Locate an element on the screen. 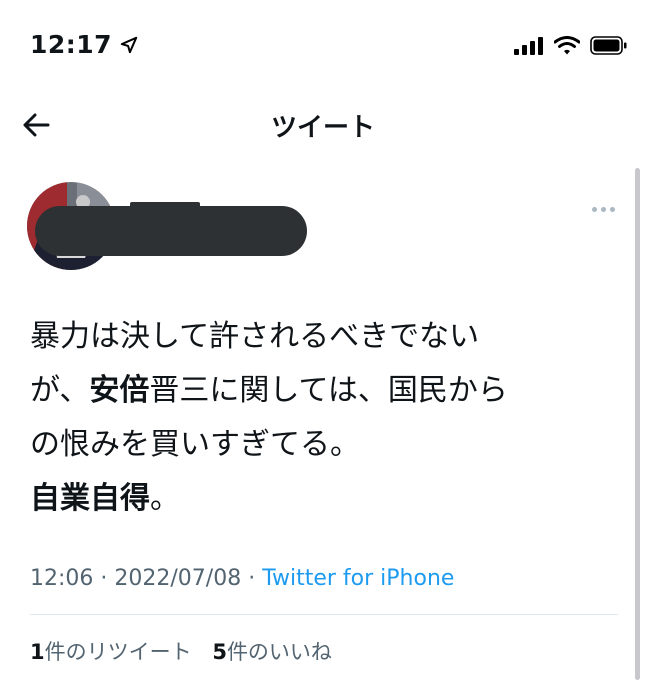 The height and width of the screenshot is (680, 646). tweet-timestamp: 12:06 · 2022/07/08 · Twitter for iPhone is located at coordinates (242, 578).